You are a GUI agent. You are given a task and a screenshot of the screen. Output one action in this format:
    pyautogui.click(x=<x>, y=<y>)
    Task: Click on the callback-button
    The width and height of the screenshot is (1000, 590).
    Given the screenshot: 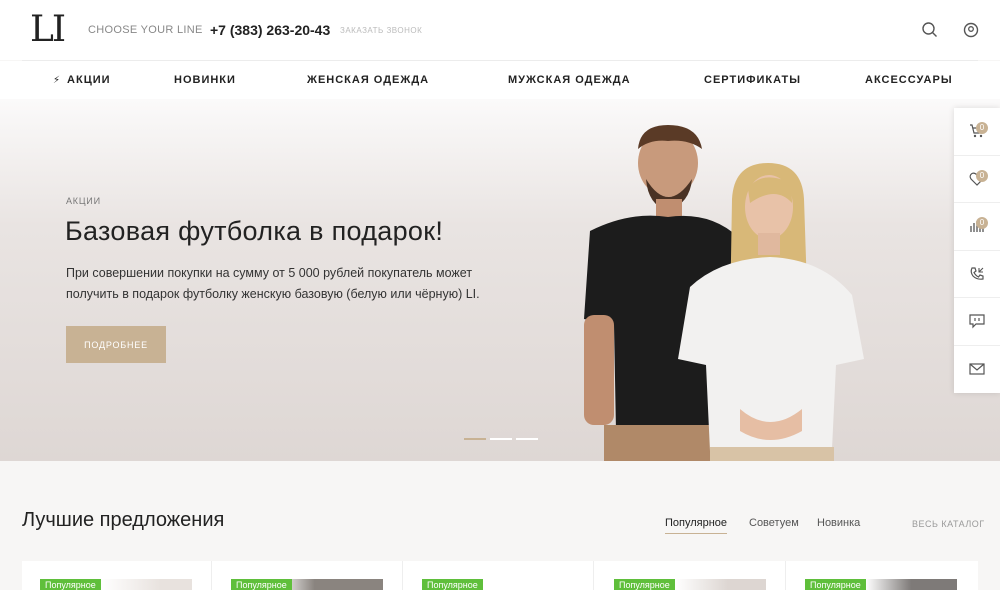 What is the action you would take?
    pyautogui.click(x=977, y=274)
    